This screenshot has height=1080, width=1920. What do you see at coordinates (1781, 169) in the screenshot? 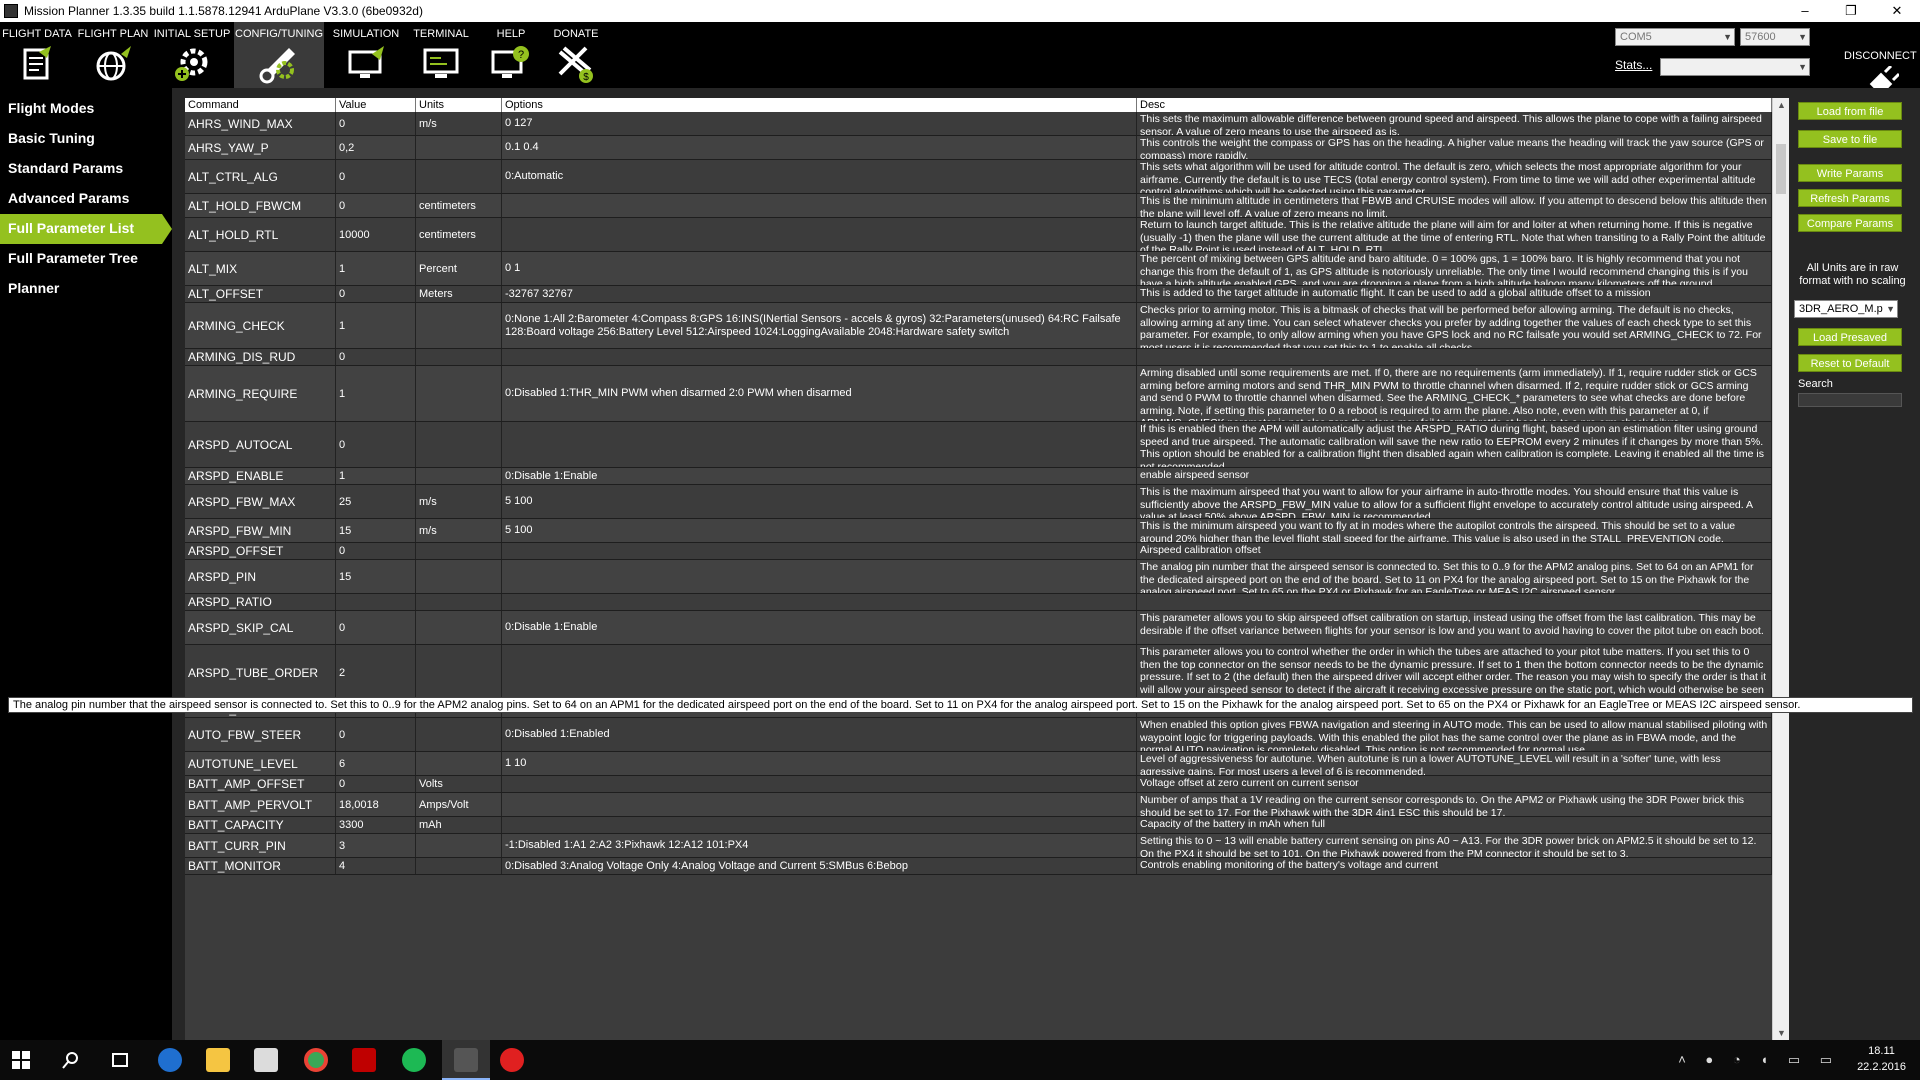
I see `scroll-thumb` at bounding box center [1781, 169].